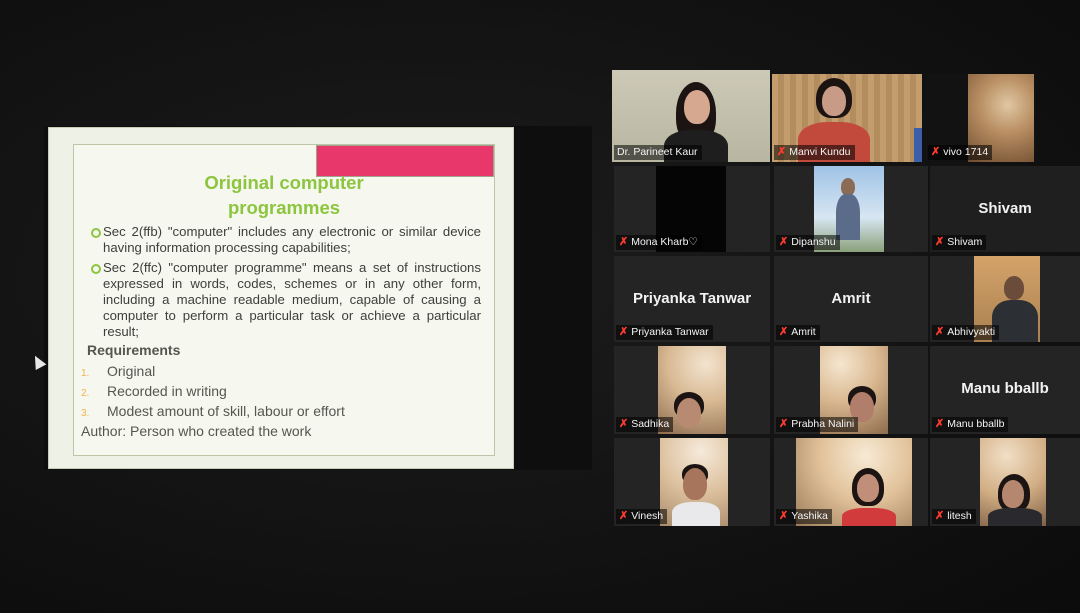 The image size is (1080, 613). I want to click on participant-name-tag: ✗ Mona Kharb♡, so click(659, 242).